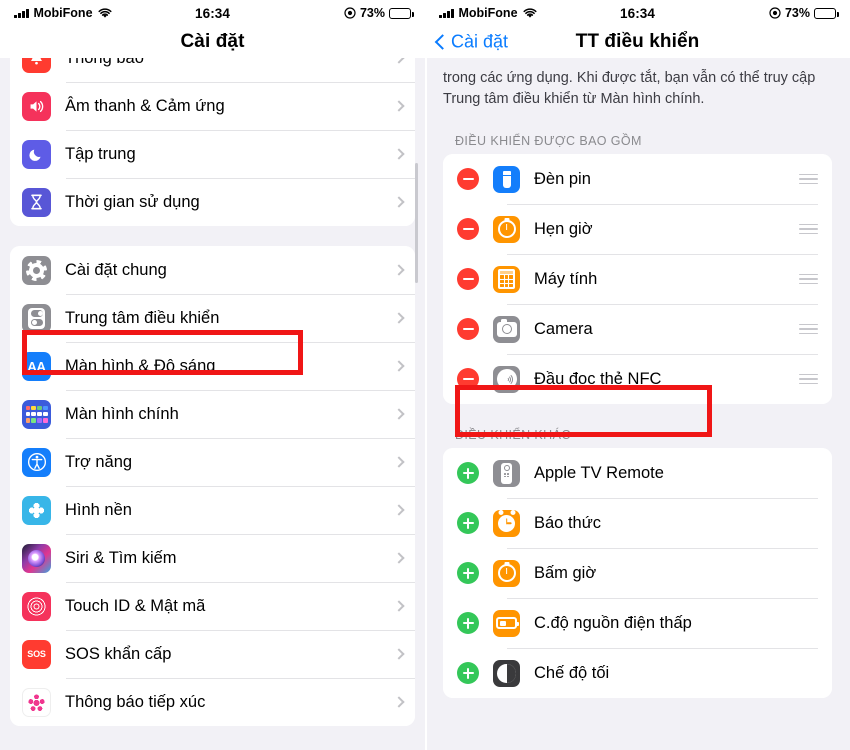 The width and height of the screenshot is (850, 750). Describe the element at coordinates (562, 178) in the screenshot. I see `control-label: Đèn pin` at that location.